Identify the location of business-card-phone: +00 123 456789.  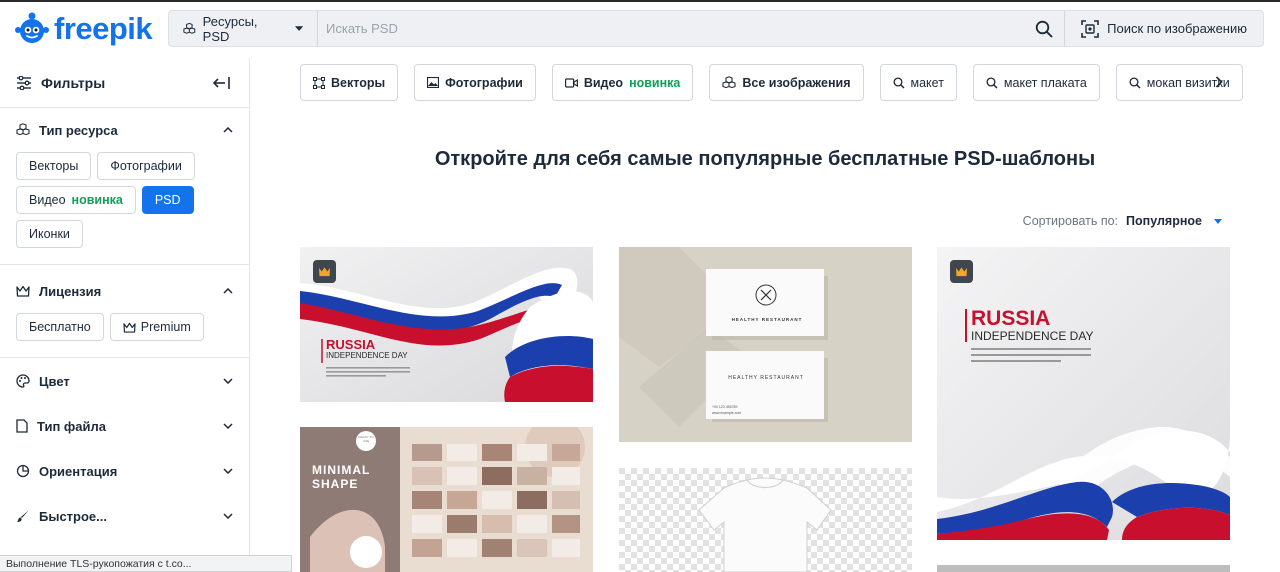
(725, 407).